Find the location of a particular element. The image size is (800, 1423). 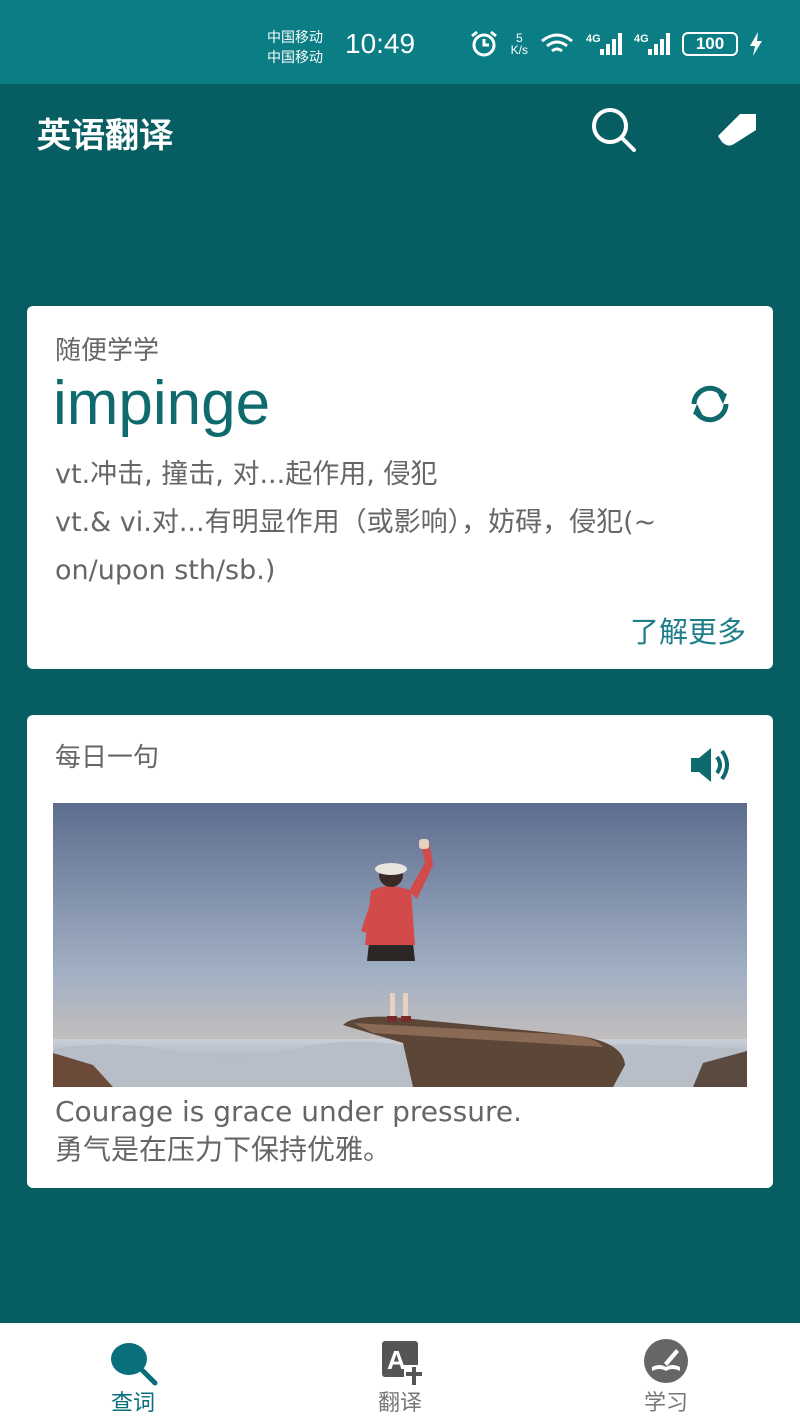

carrier-1: 中国移动 is located at coordinates (295, 38).